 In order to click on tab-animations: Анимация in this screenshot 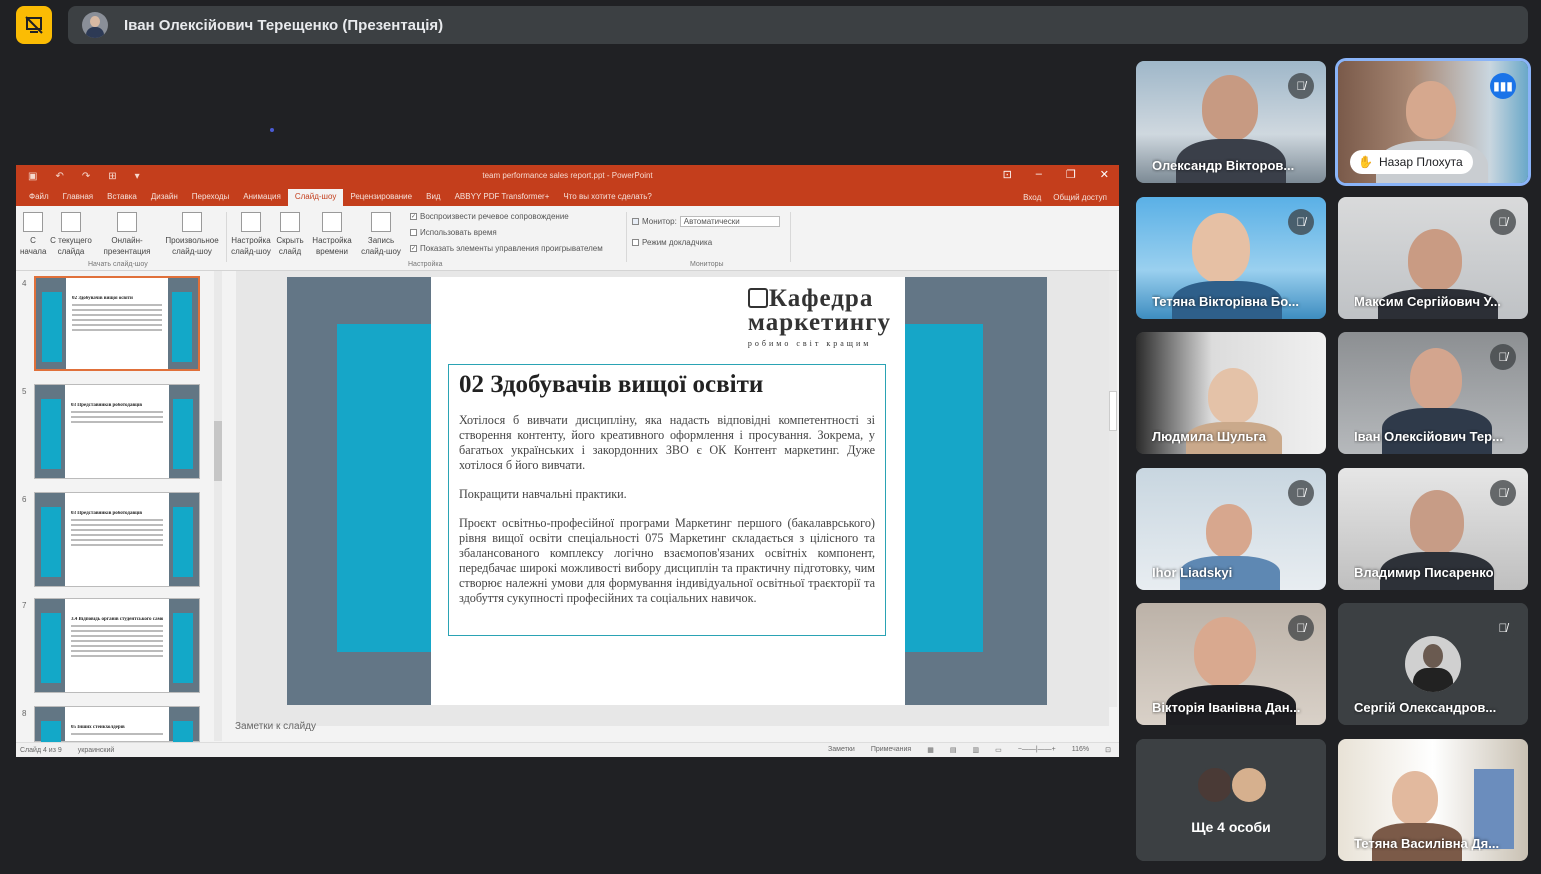, I will do `click(262, 197)`.